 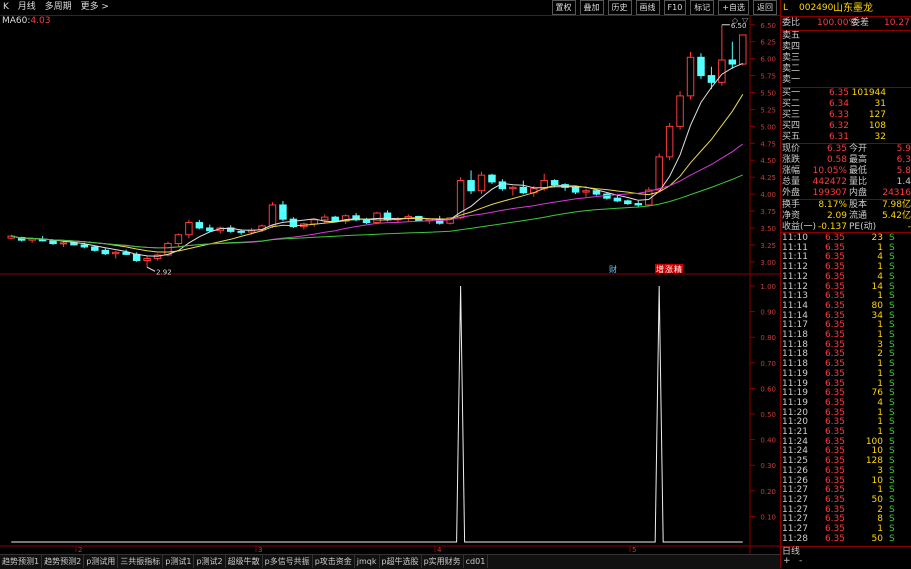 I want to click on ma60-line, so click(x=377, y=211).